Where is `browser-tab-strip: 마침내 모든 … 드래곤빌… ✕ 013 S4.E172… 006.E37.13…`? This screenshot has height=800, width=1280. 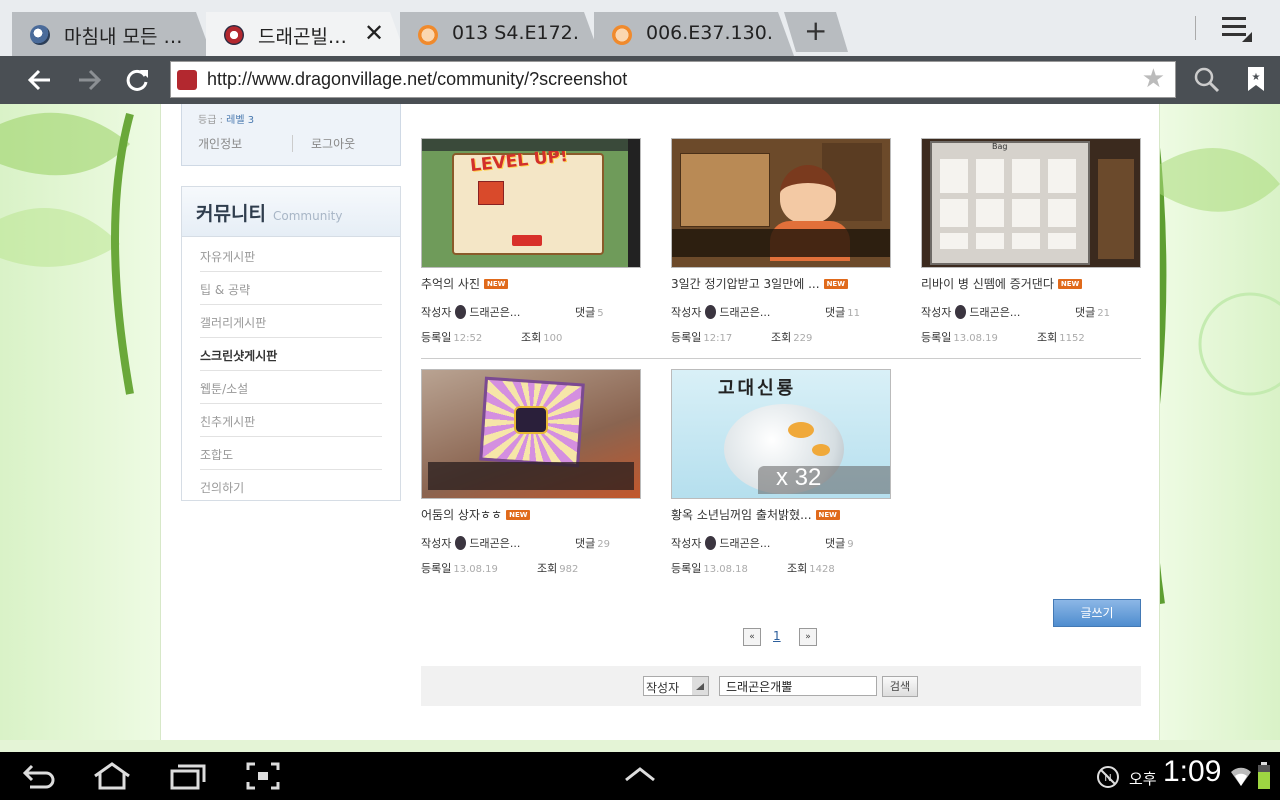
browser-tab-strip: 마침내 모든 … 드래곤빌… ✕ 013 S4.E172… 006.E37.13… is located at coordinates (640, 28).